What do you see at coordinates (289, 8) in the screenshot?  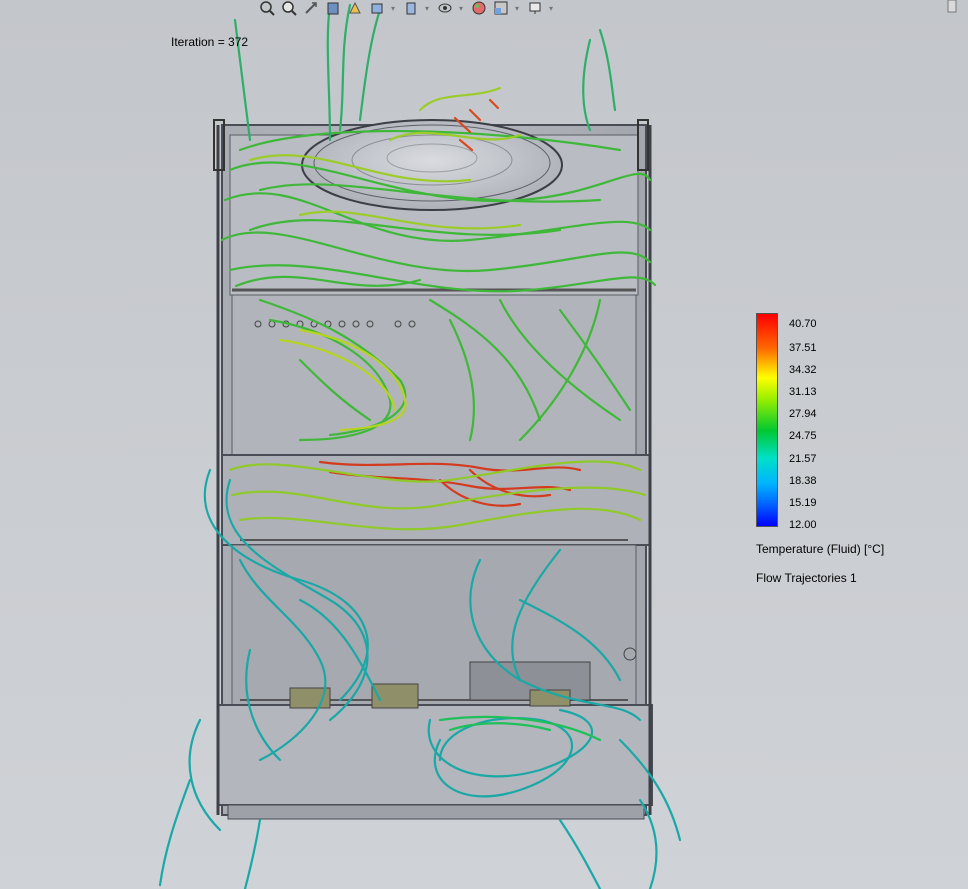 I see `zoom-area-icon` at bounding box center [289, 8].